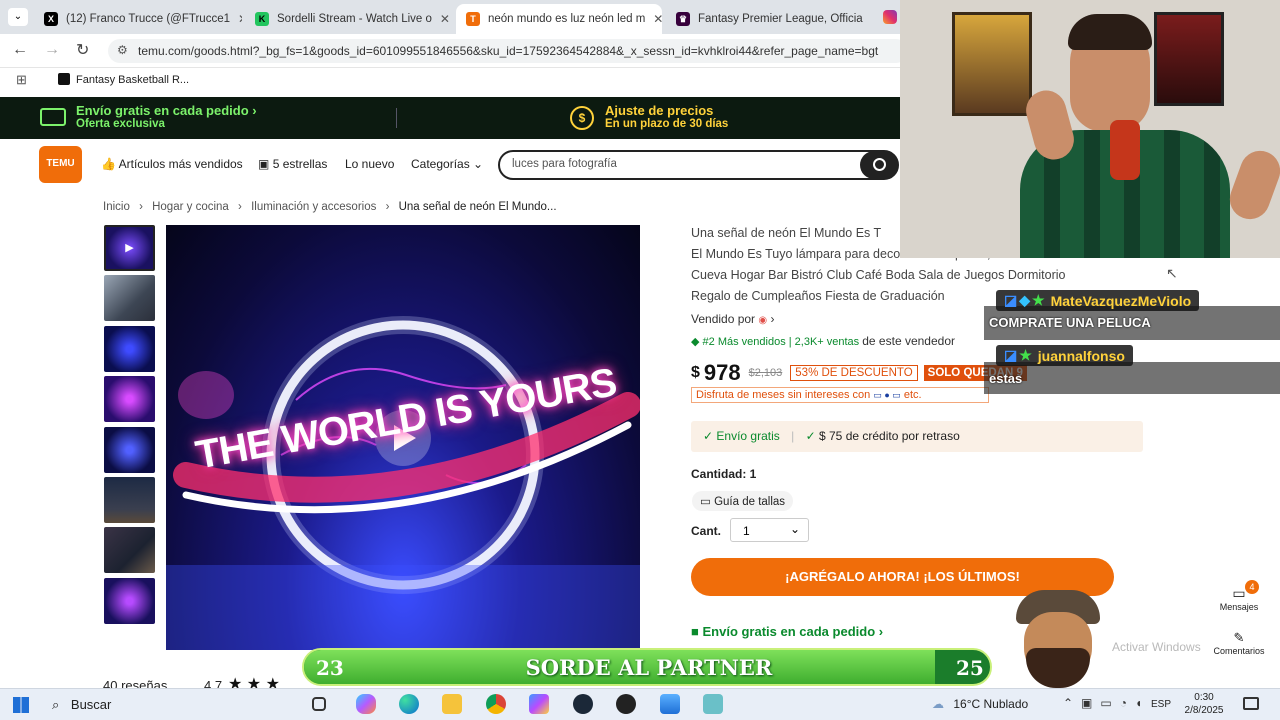  Describe the element at coordinates (908, 341) in the screenshot. I see `bestseller-suffix: de este vendedor` at that location.